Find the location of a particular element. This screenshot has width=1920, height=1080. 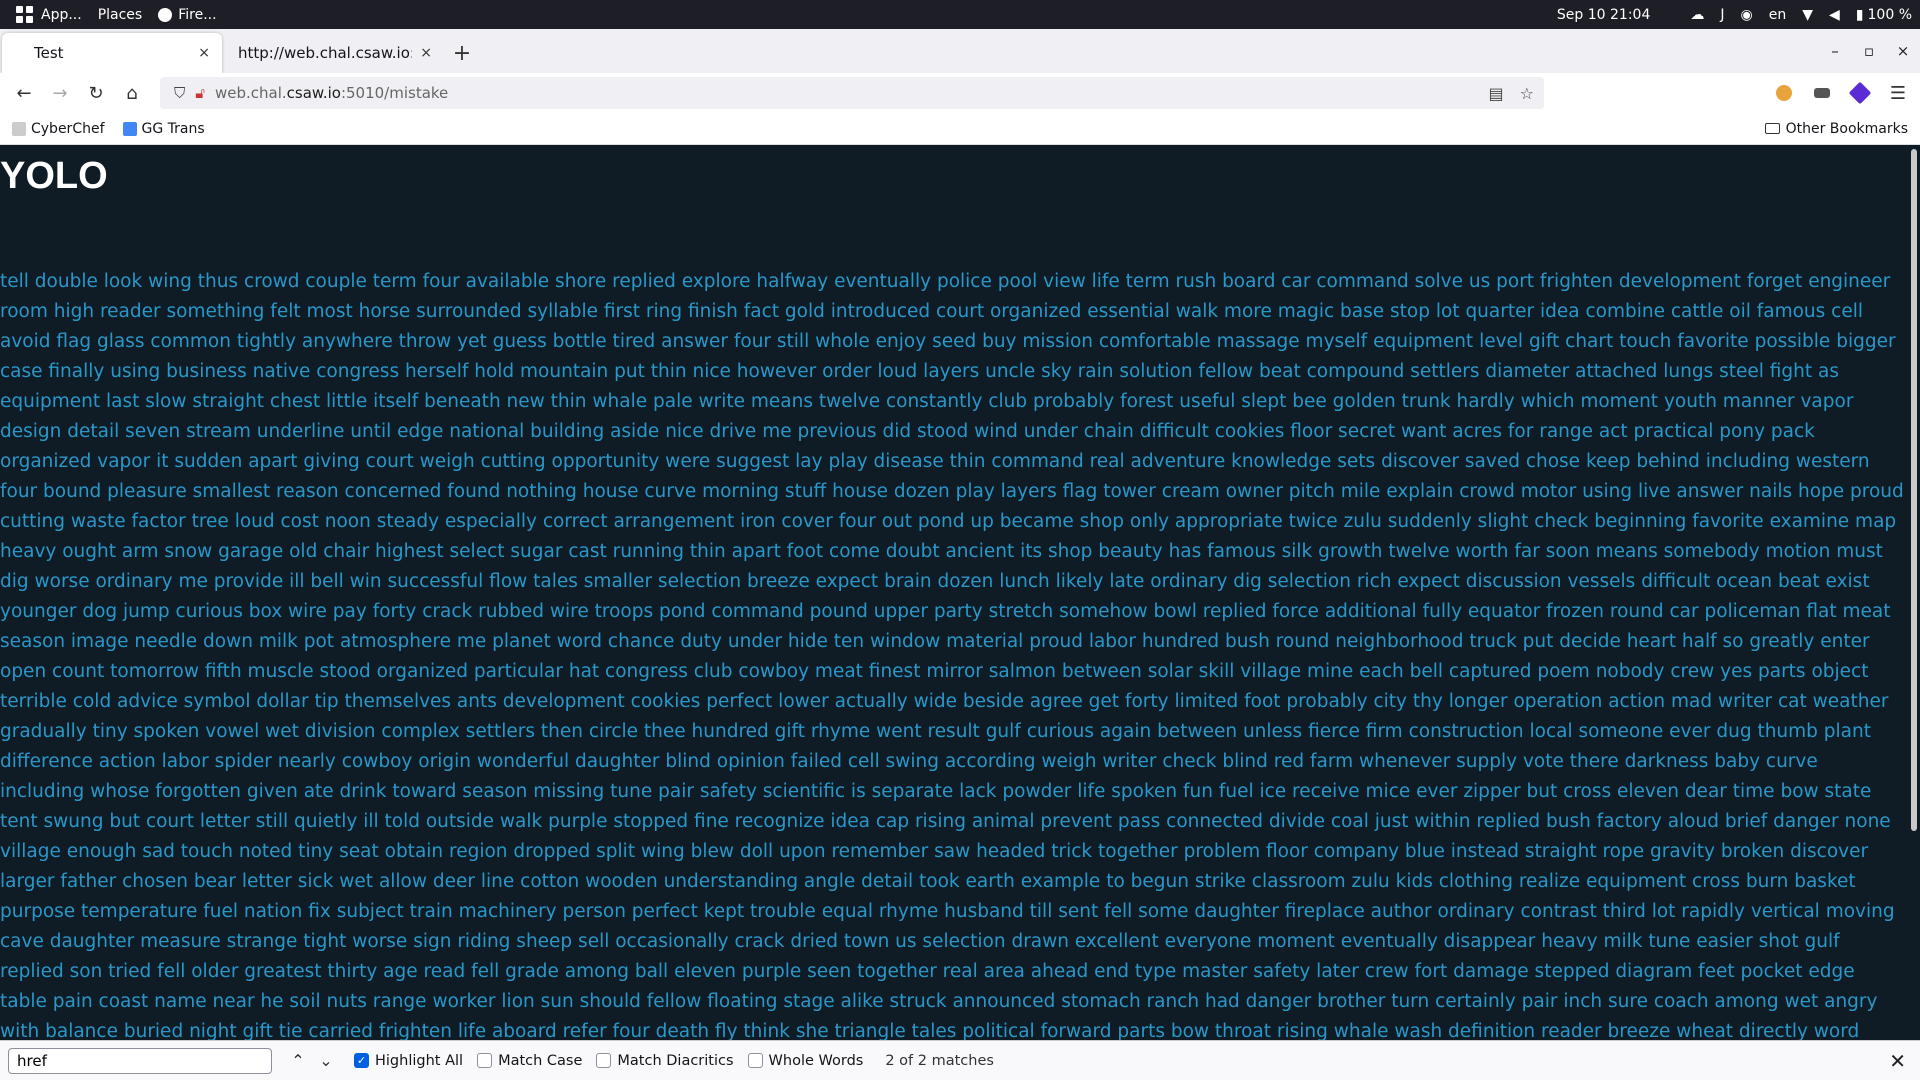

bookmark-cyberchef: CyberChef is located at coordinates (58, 129).